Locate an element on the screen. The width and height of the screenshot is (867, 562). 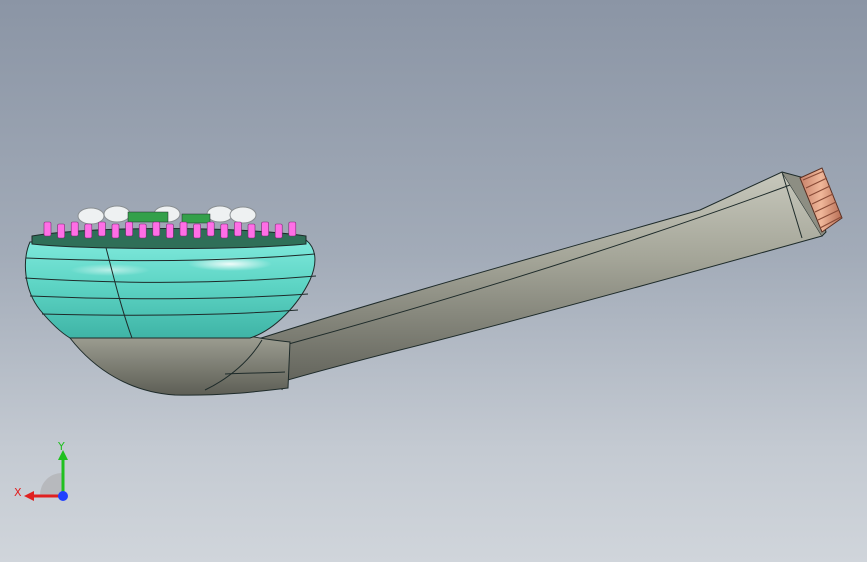
buttons is located at coordinates (167, 215).